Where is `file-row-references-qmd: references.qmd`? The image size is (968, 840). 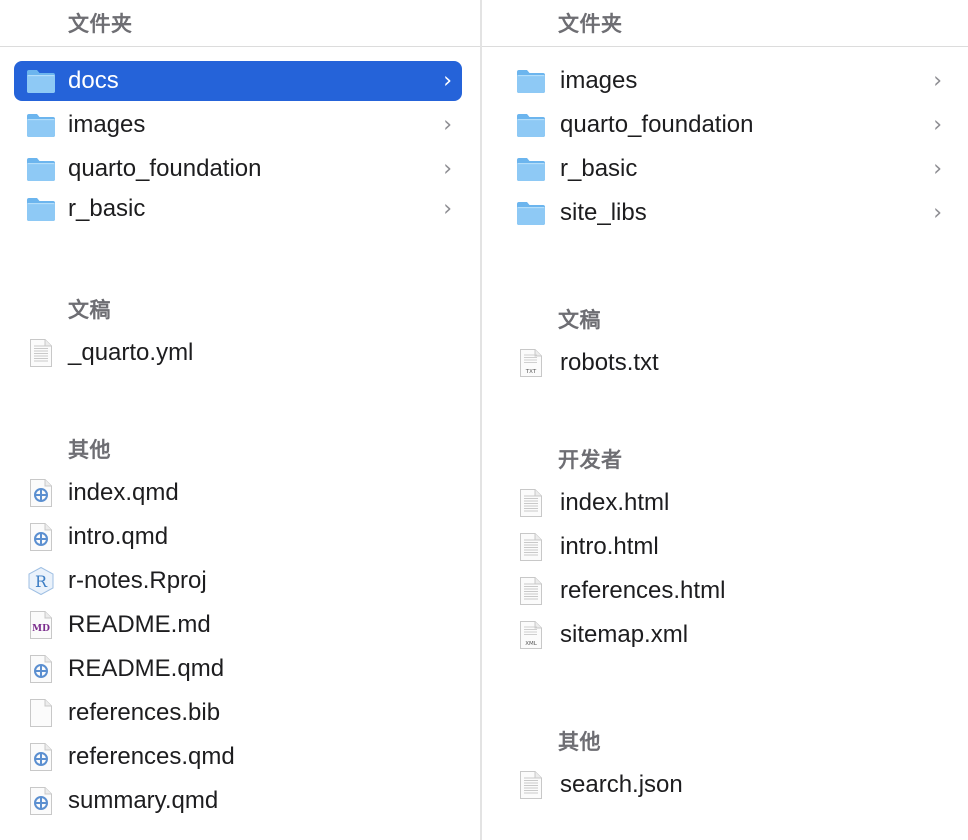 file-row-references-qmd: references.qmd is located at coordinates (238, 757).